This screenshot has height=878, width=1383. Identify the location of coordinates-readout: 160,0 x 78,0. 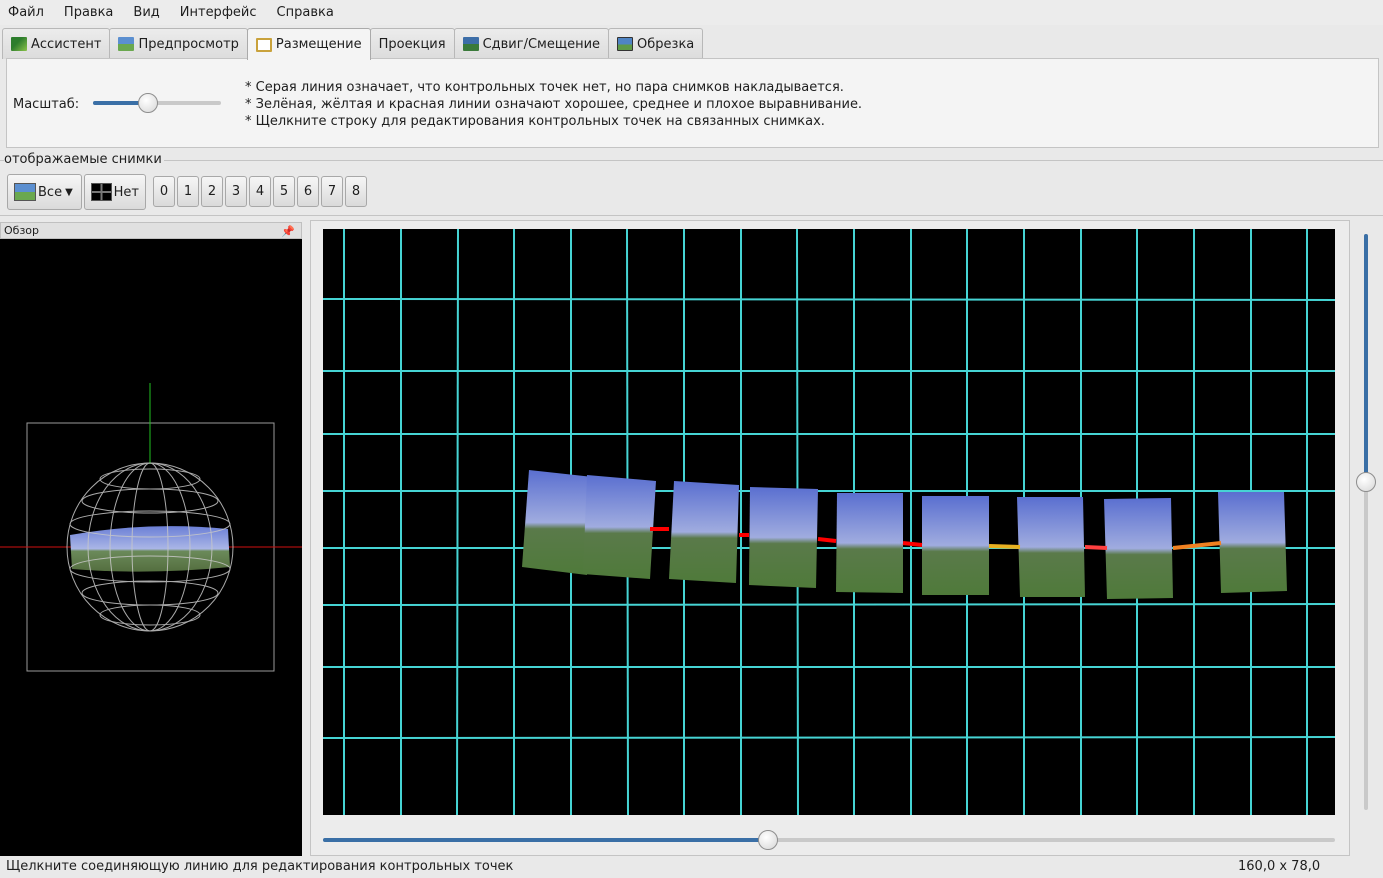
(1279, 866).